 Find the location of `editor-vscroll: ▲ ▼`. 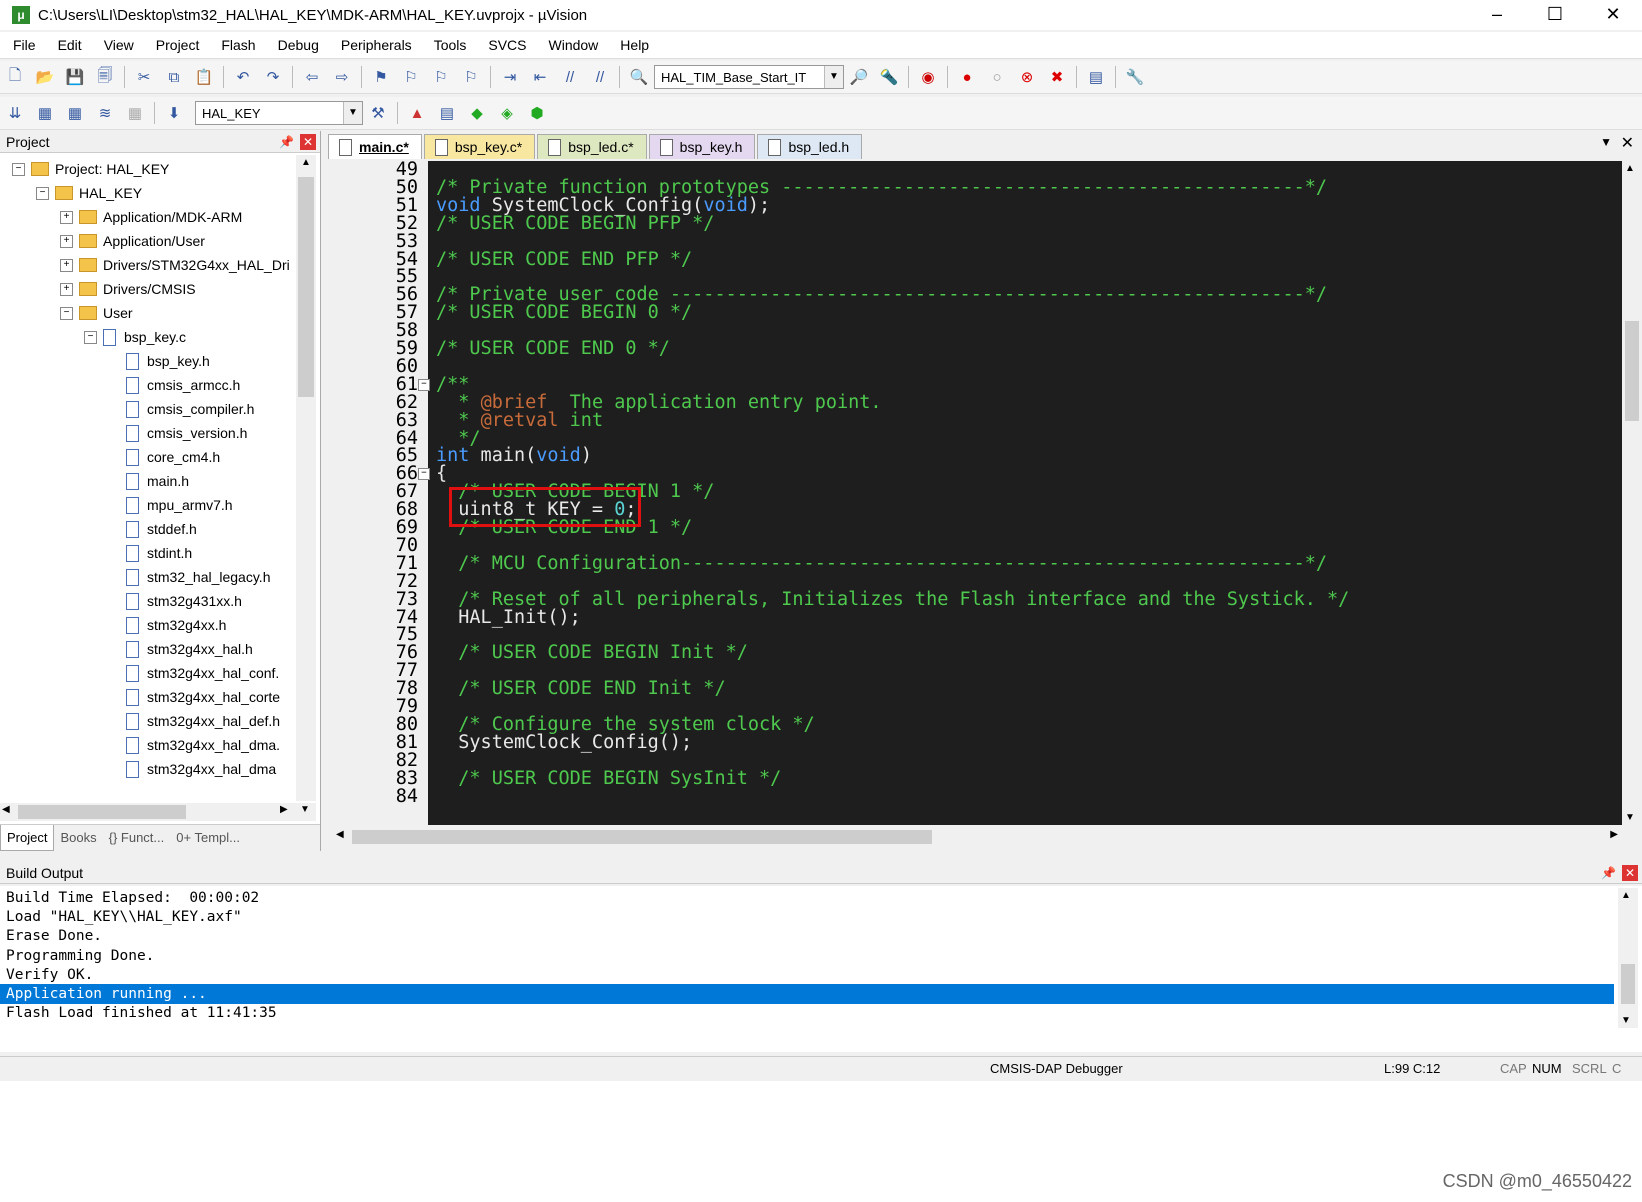

editor-vscroll: ▲ ▼ is located at coordinates (1632, 493).